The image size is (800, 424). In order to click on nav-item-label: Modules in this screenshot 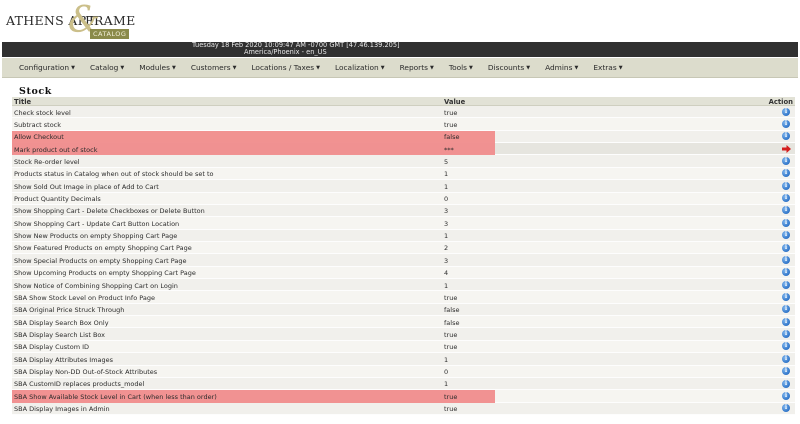, I will do `click(154, 67)`.